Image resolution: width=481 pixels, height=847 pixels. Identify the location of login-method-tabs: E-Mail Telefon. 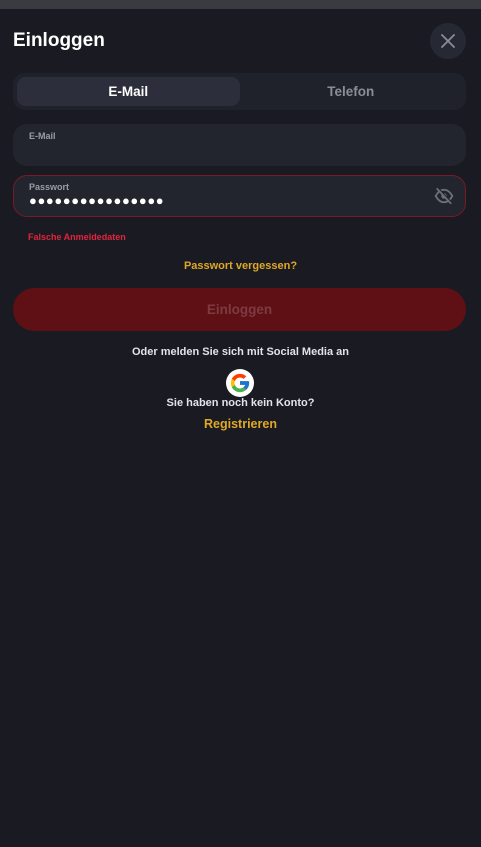
(239, 91).